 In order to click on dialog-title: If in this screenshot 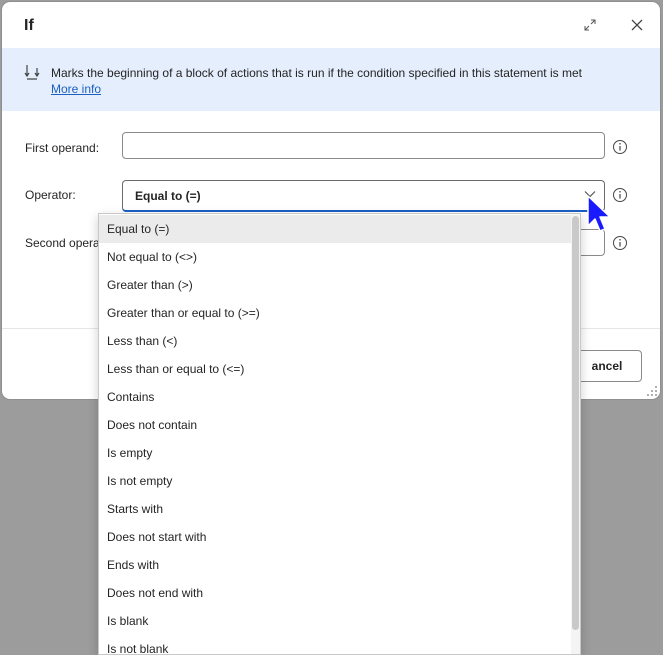, I will do `click(29, 25)`.